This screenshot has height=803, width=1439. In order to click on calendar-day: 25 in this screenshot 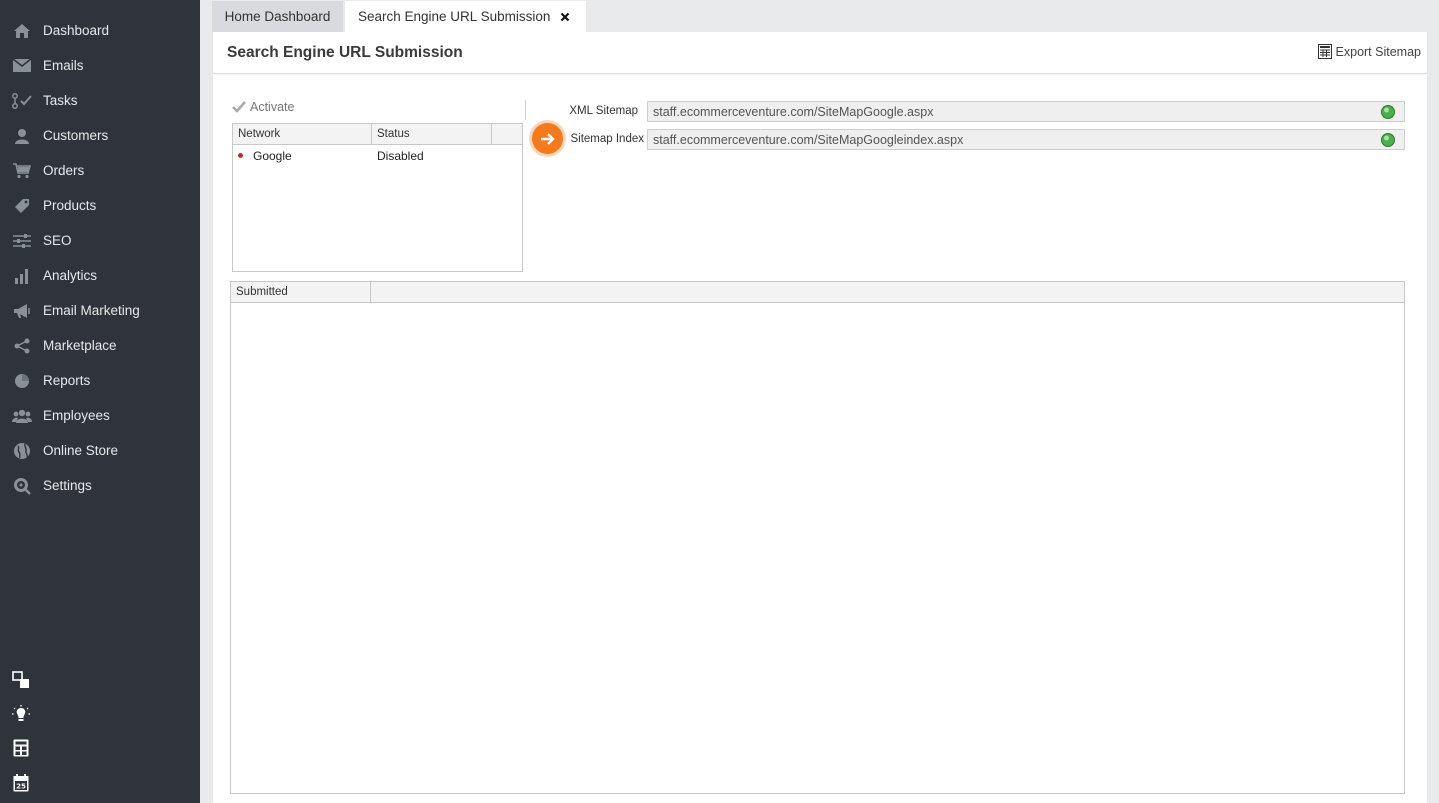, I will do `click(21, 787)`.